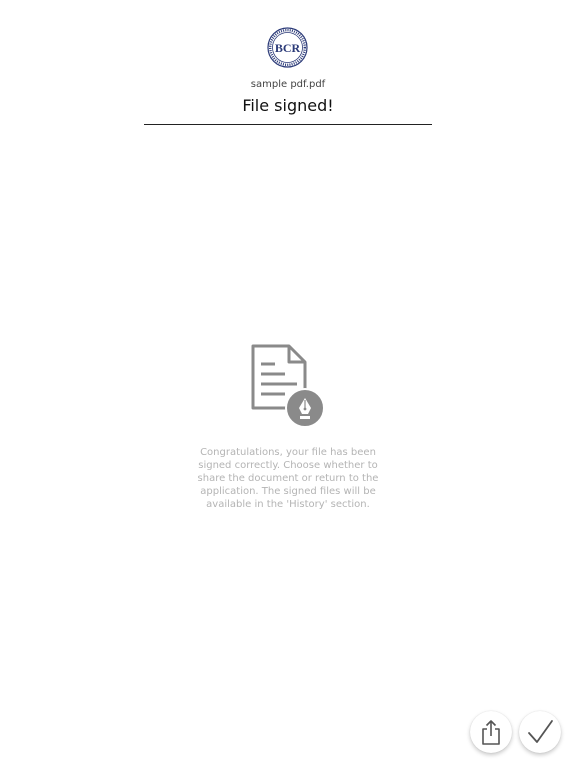  I want to click on signed-document-icon, so click(287, 386).